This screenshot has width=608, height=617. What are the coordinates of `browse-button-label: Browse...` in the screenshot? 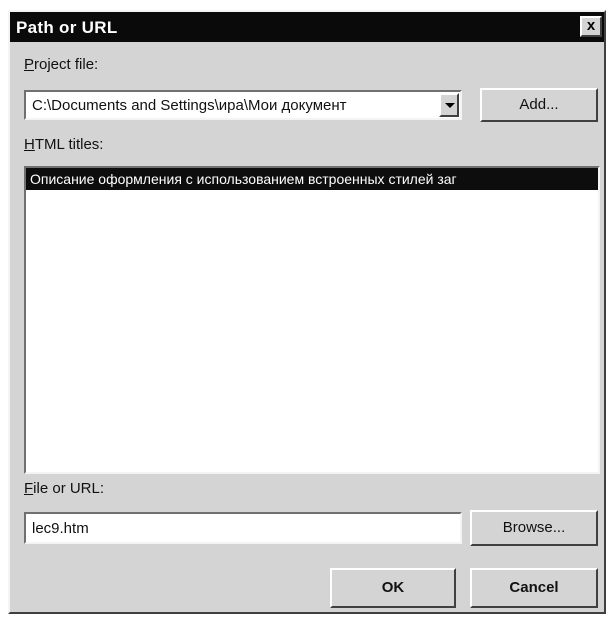 It's located at (534, 527).